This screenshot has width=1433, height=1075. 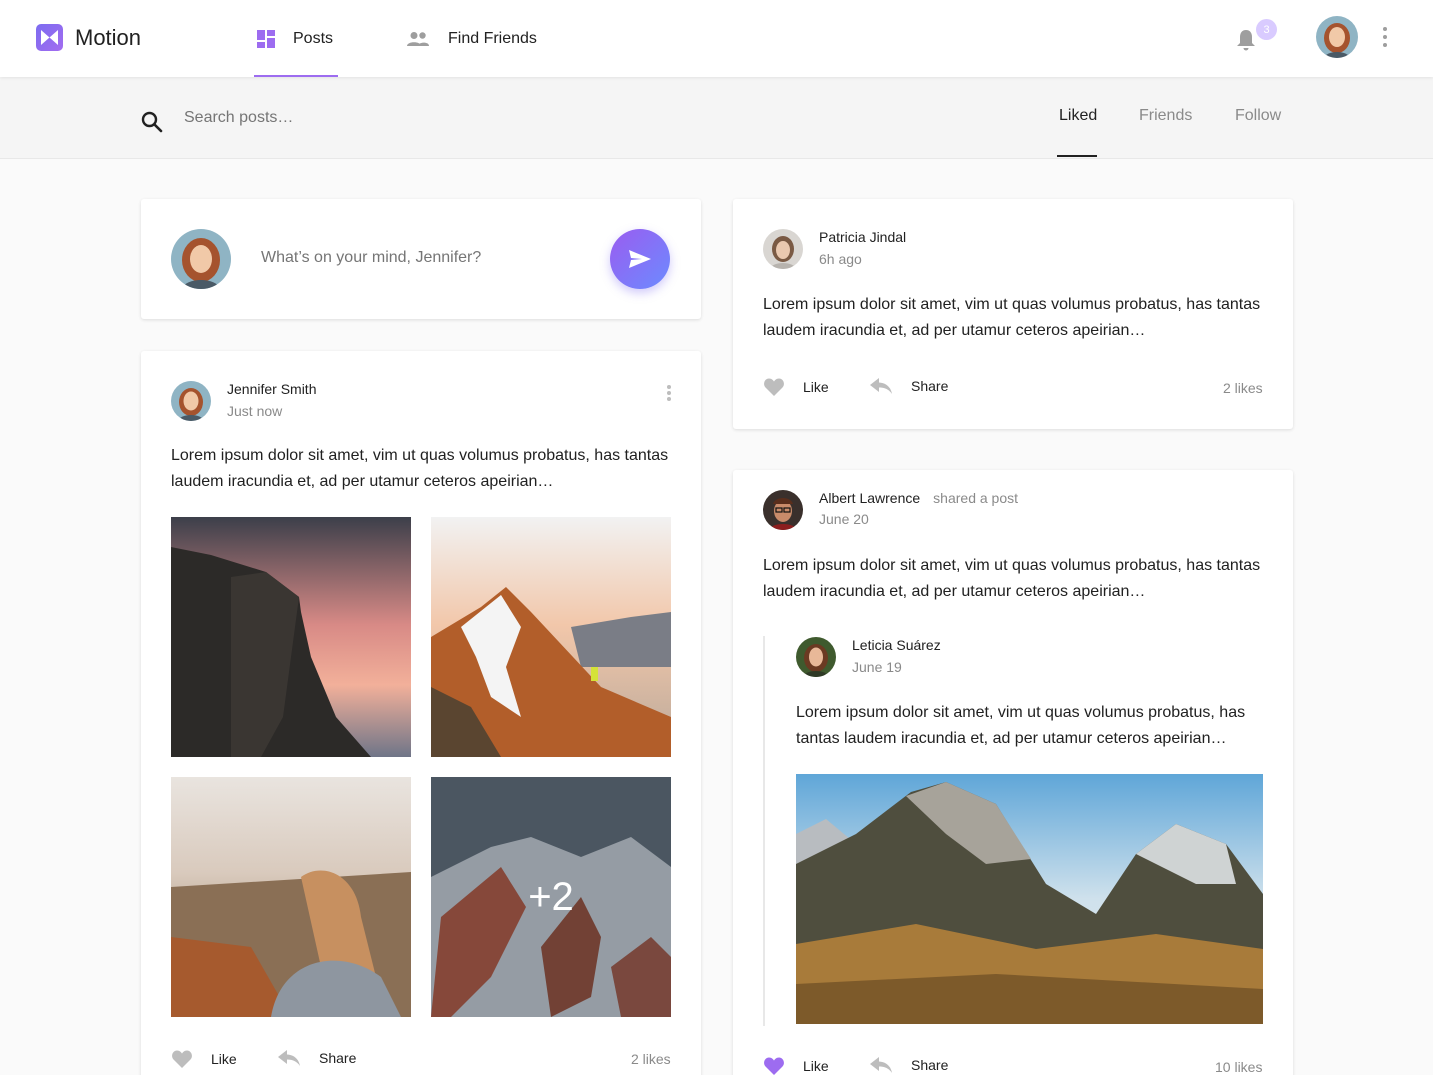 What do you see at coordinates (890, 510) in the screenshot?
I see `post-header: Albert Lawrence shared a post June 20` at bounding box center [890, 510].